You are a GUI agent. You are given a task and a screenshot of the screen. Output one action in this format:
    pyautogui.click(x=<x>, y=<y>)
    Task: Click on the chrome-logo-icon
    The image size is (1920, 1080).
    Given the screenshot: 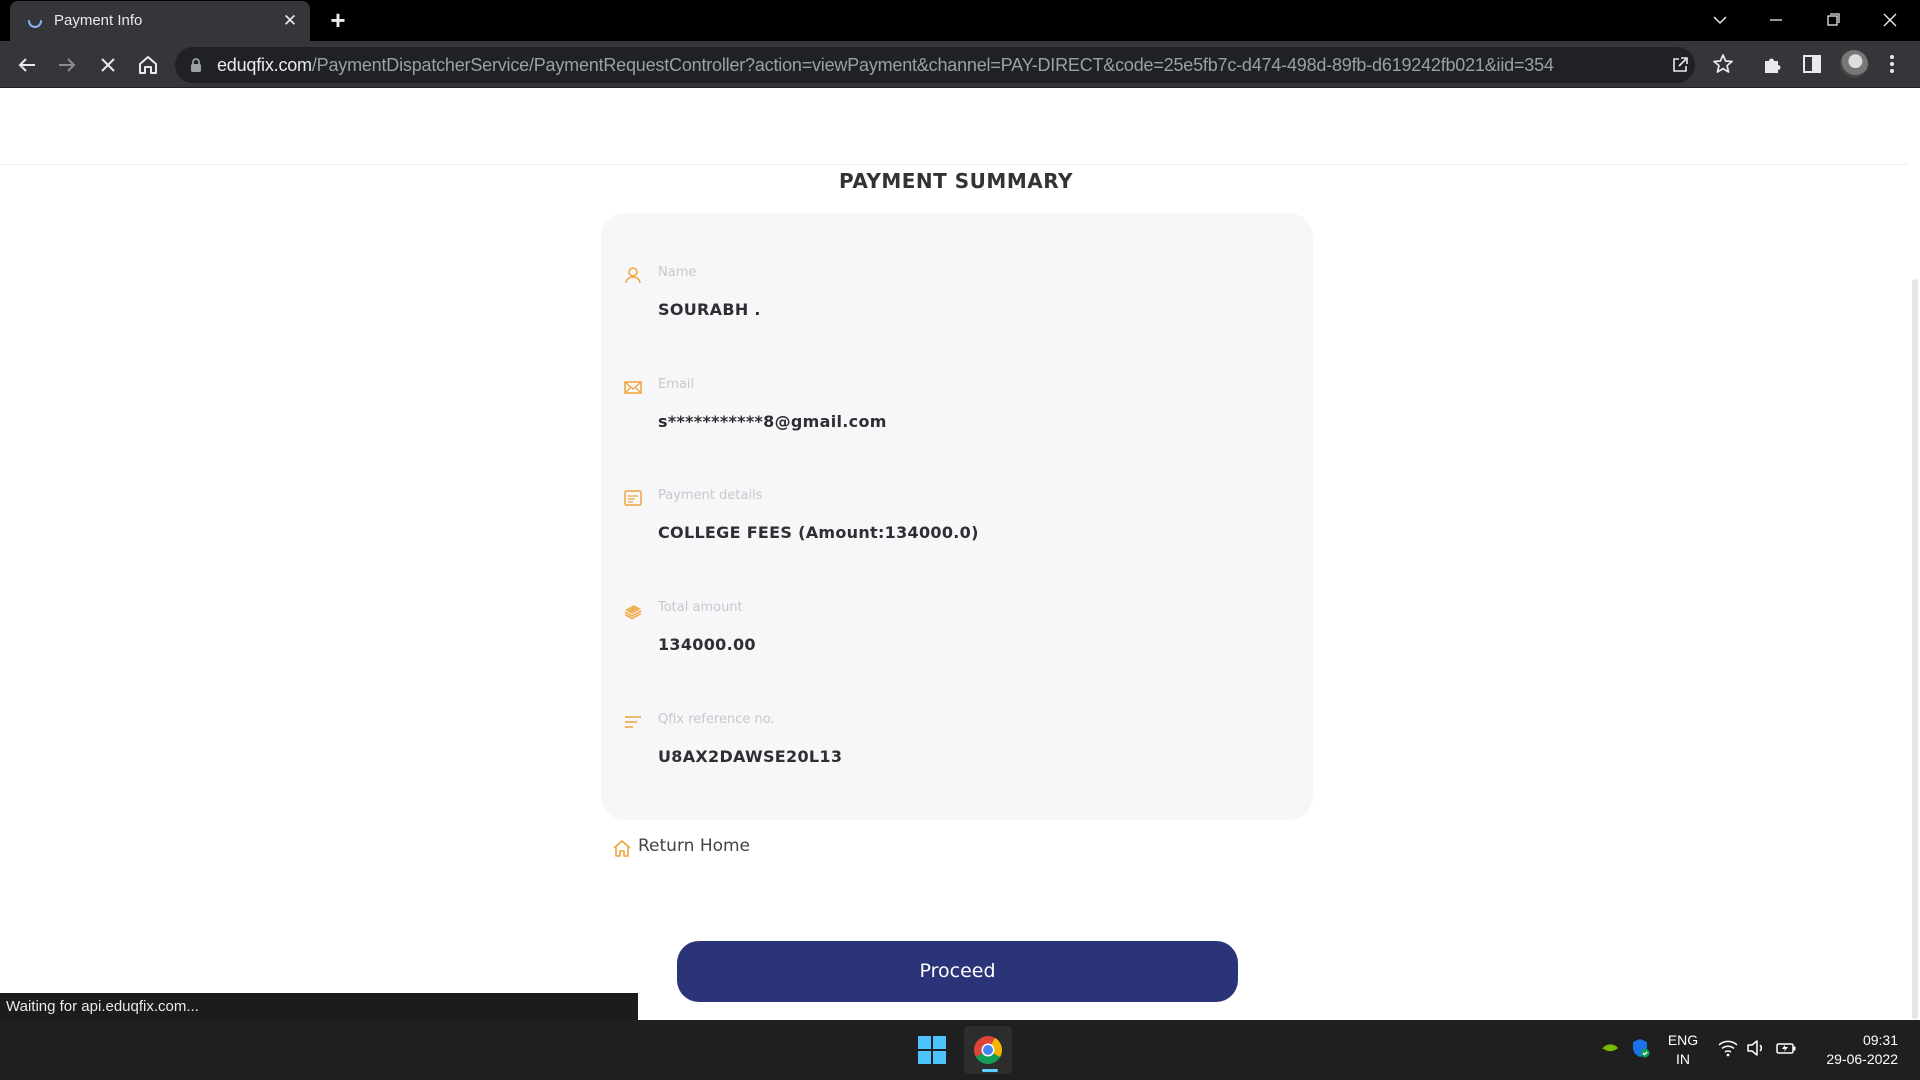 What is the action you would take?
    pyautogui.click(x=988, y=1050)
    